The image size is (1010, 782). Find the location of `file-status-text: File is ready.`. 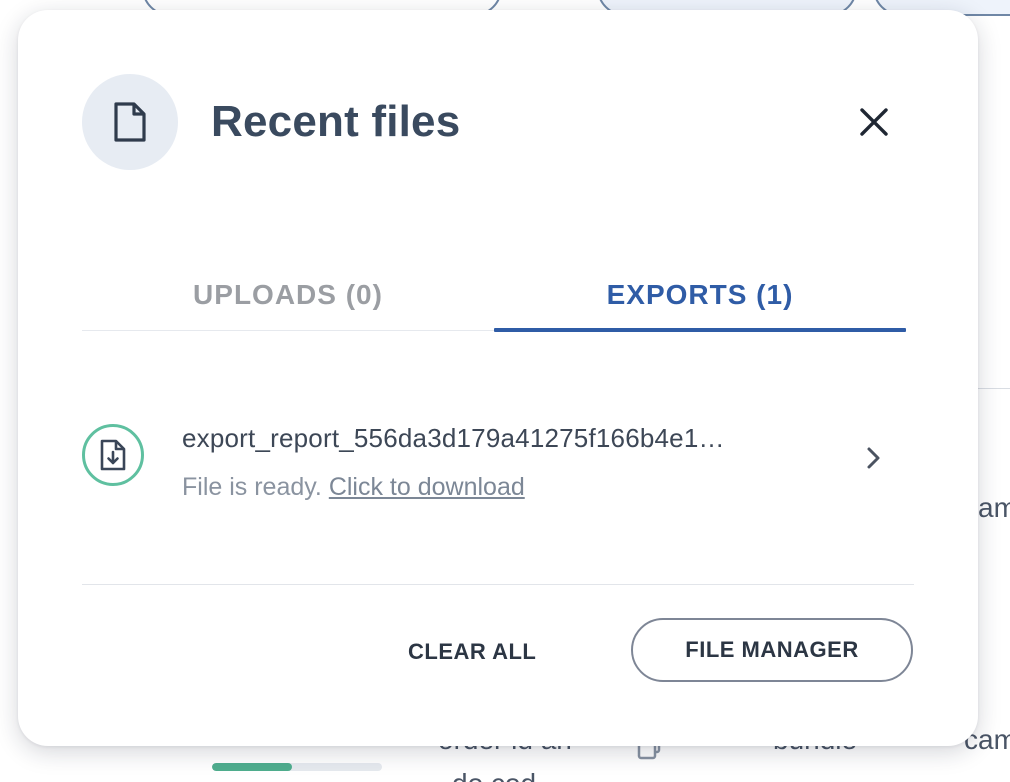

file-status-text: File is ready. is located at coordinates (252, 487).